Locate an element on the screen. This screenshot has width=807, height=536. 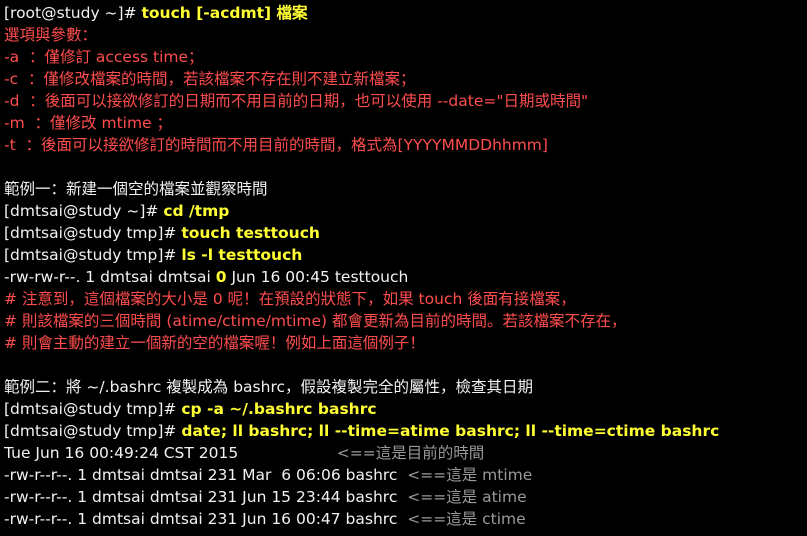
command-text: touch testtouch is located at coordinates (250, 233).